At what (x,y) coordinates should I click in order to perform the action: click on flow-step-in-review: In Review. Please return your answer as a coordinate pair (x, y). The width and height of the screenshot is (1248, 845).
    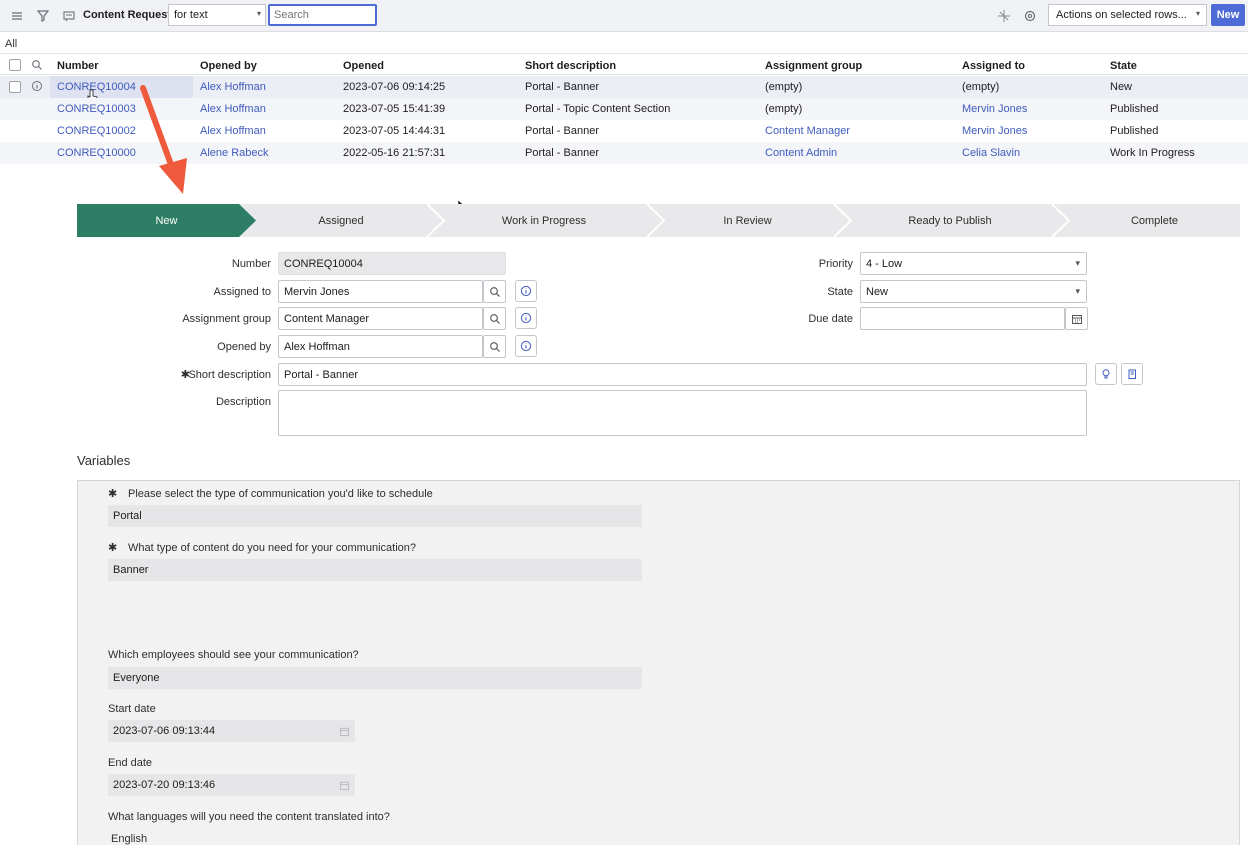
    Looking at the image, I should click on (747, 220).